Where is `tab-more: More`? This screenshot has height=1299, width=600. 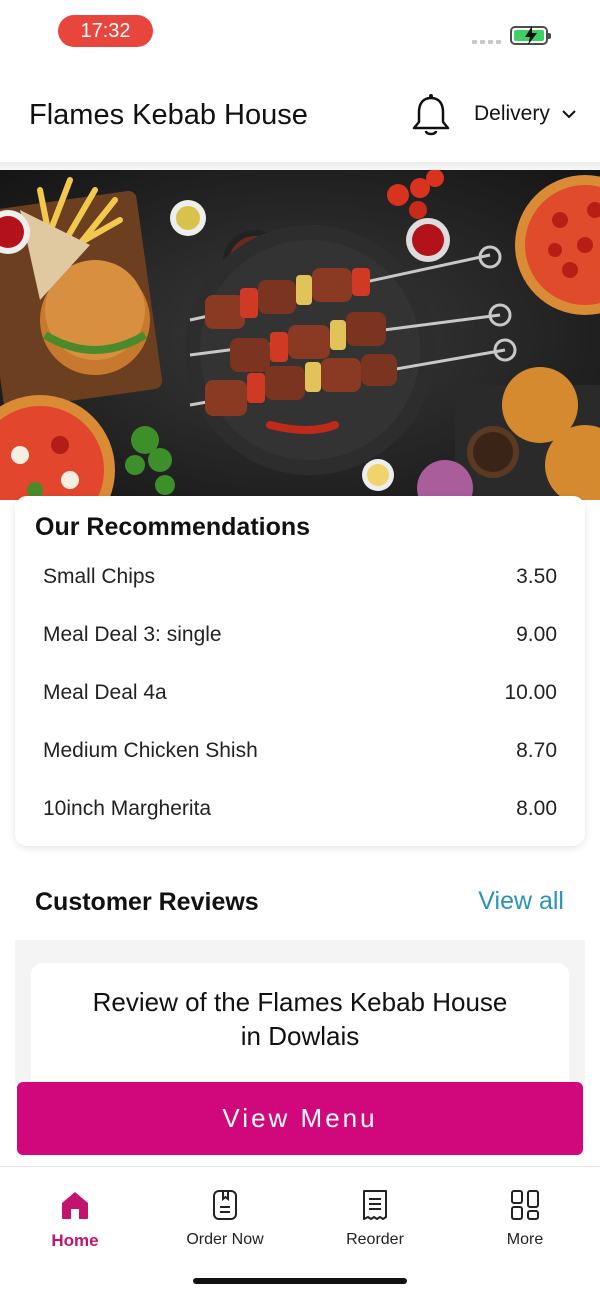
tab-more: More is located at coordinates (525, 1219).